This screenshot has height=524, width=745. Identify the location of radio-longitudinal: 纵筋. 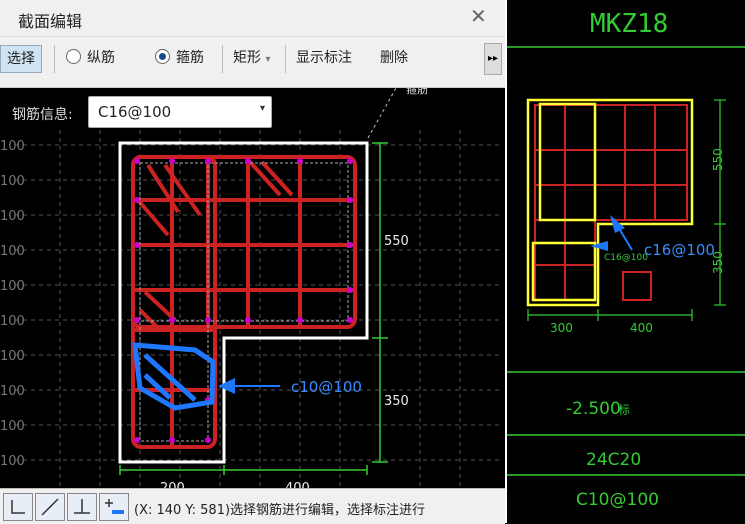
(90, 58).